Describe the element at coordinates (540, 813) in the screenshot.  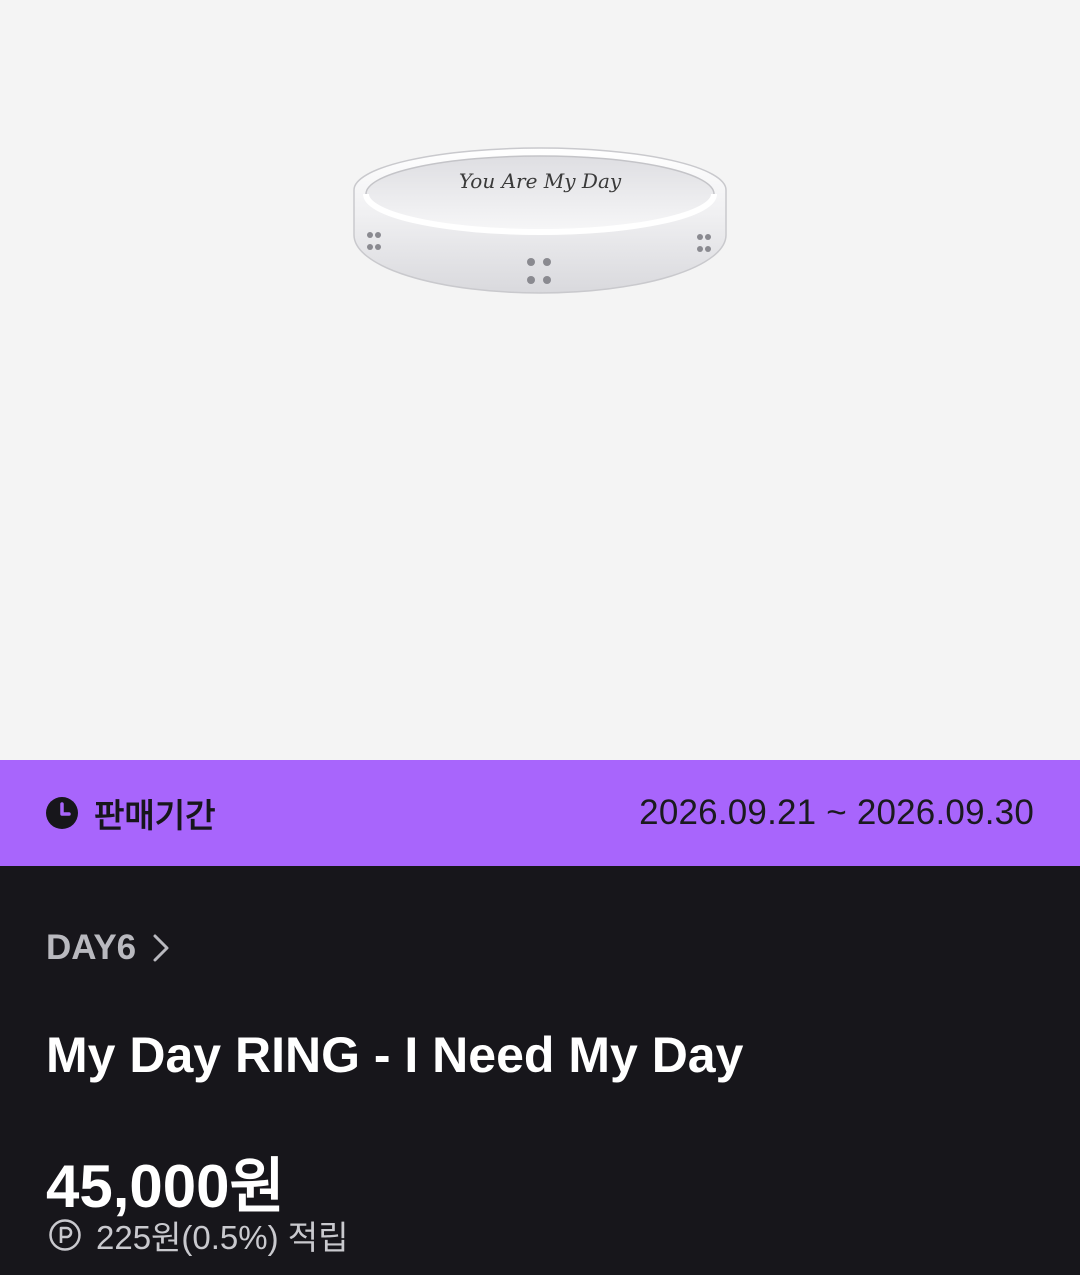
I see `sale-period-bar: 판매기간 2026.09.21 ~ 2026.09.30` at that location.